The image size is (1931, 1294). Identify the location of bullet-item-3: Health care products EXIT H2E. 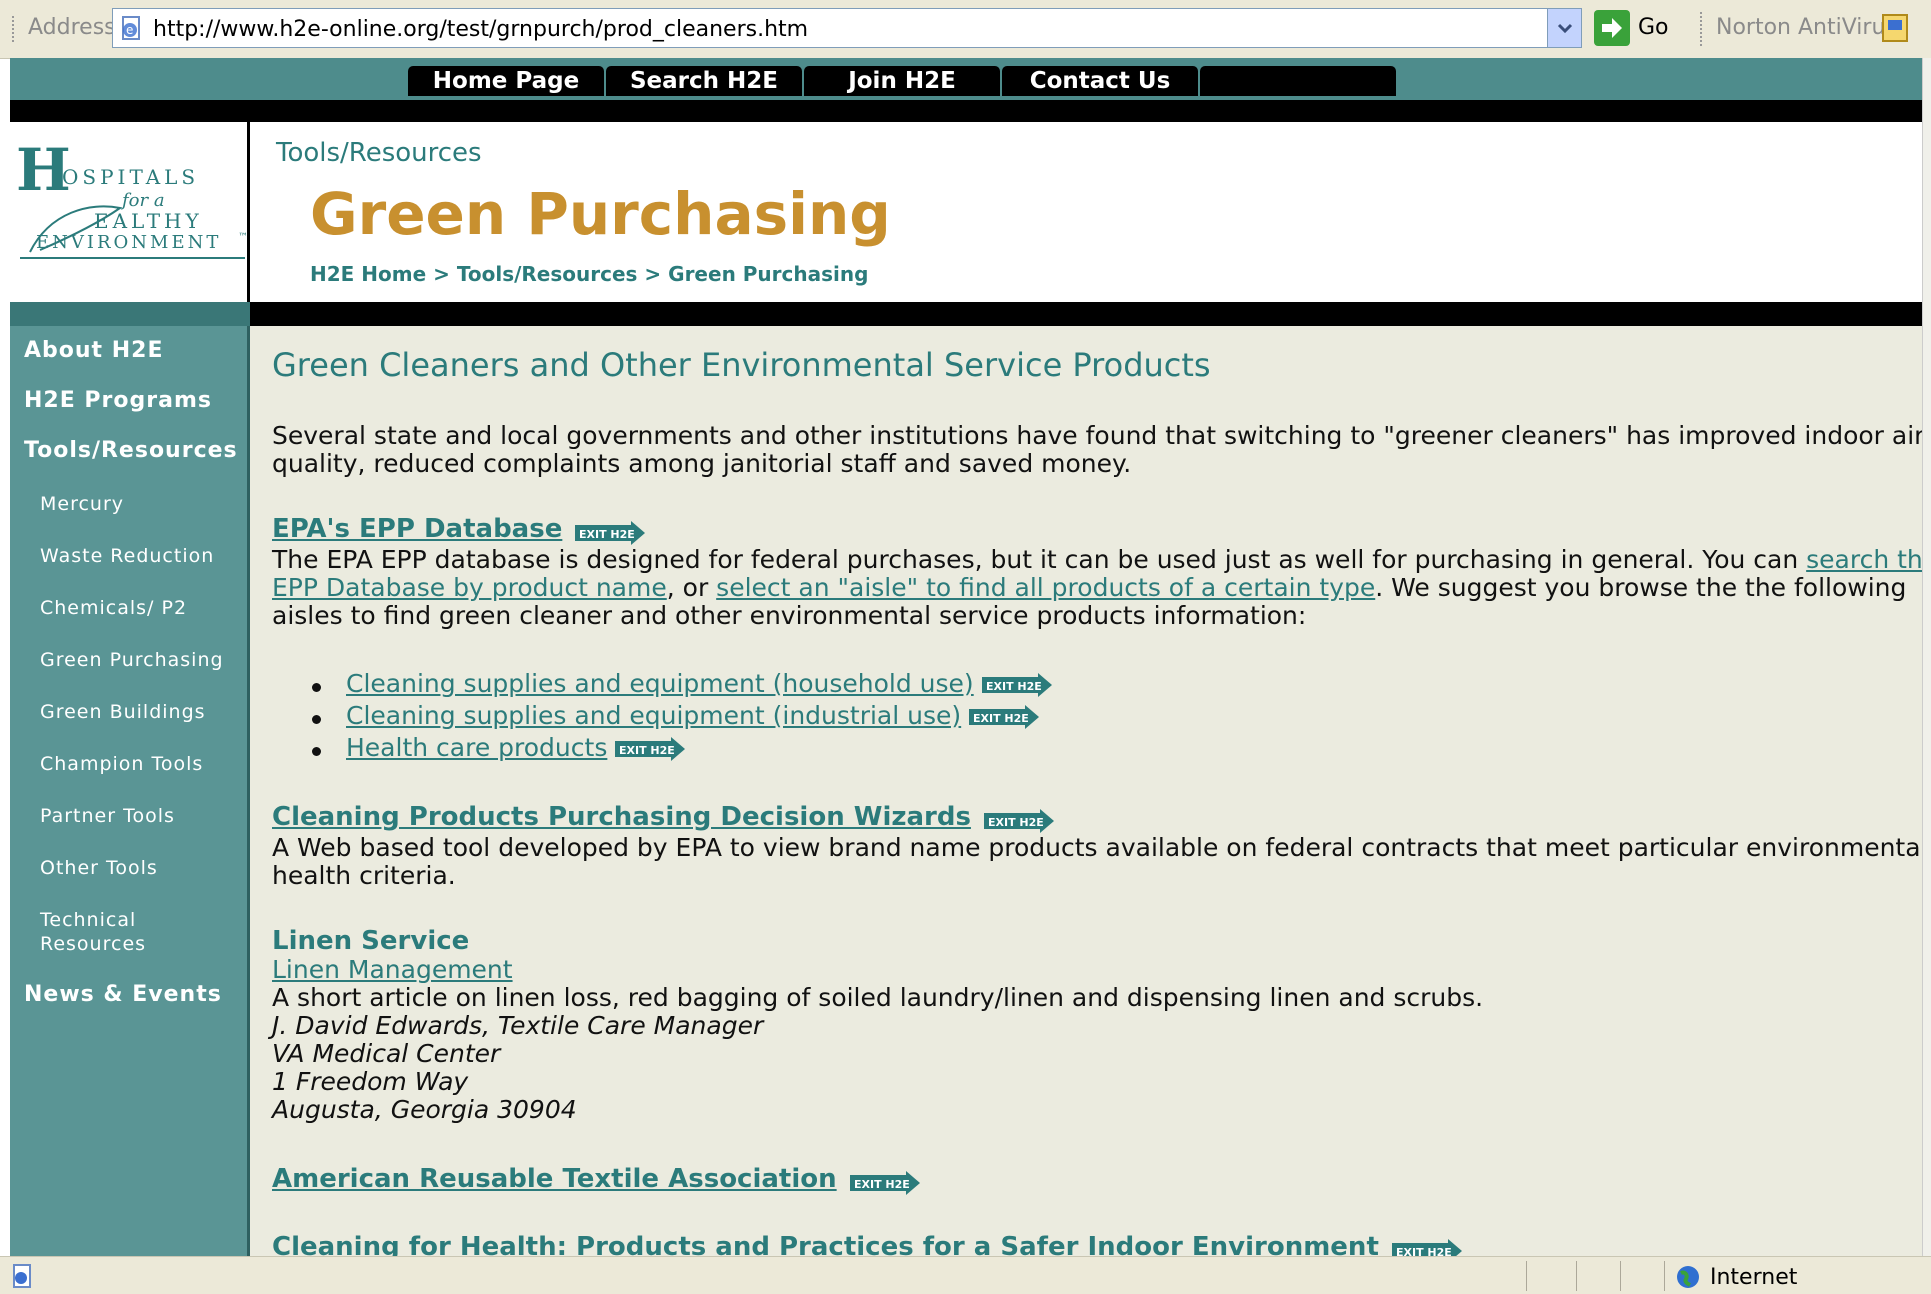
(516, 748).